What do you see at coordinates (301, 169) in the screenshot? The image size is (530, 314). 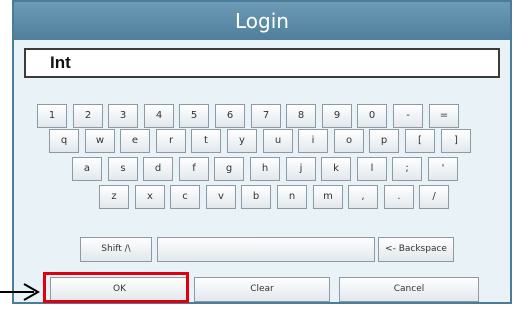 I see `key-3-7: j` at bounding box center [301, 169].